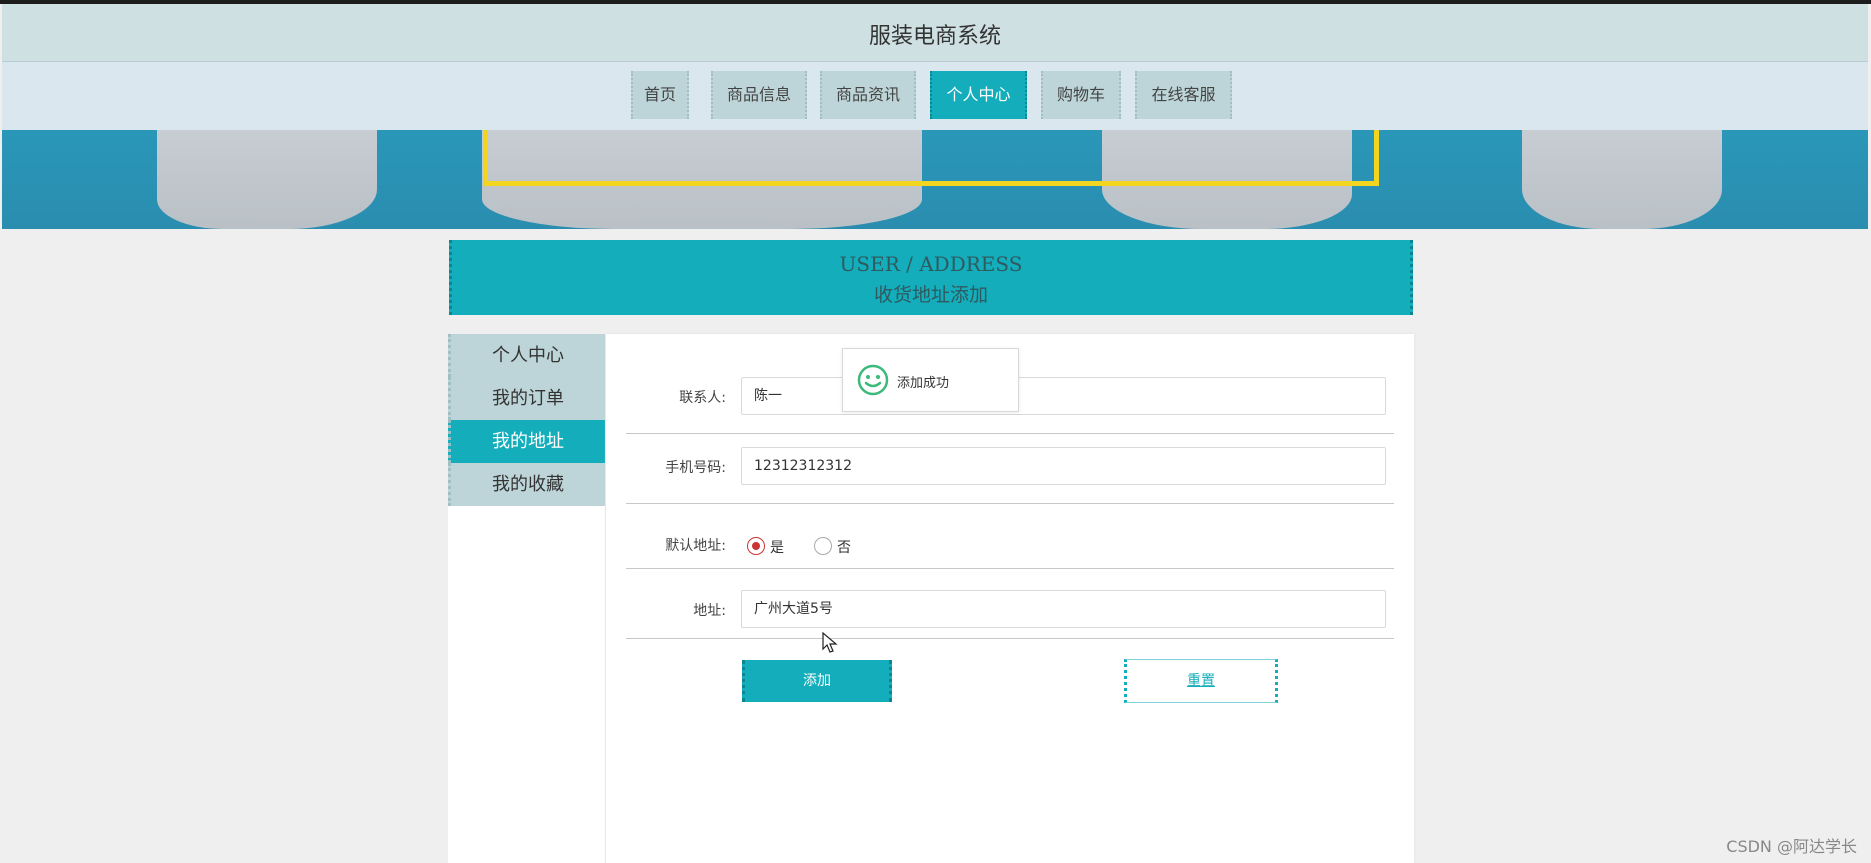 This screenshot has height=863, width=1871. Describe the element at coordinates (695, 468) in the screenshot. I see `phone-label: 手机号码:` at that location.